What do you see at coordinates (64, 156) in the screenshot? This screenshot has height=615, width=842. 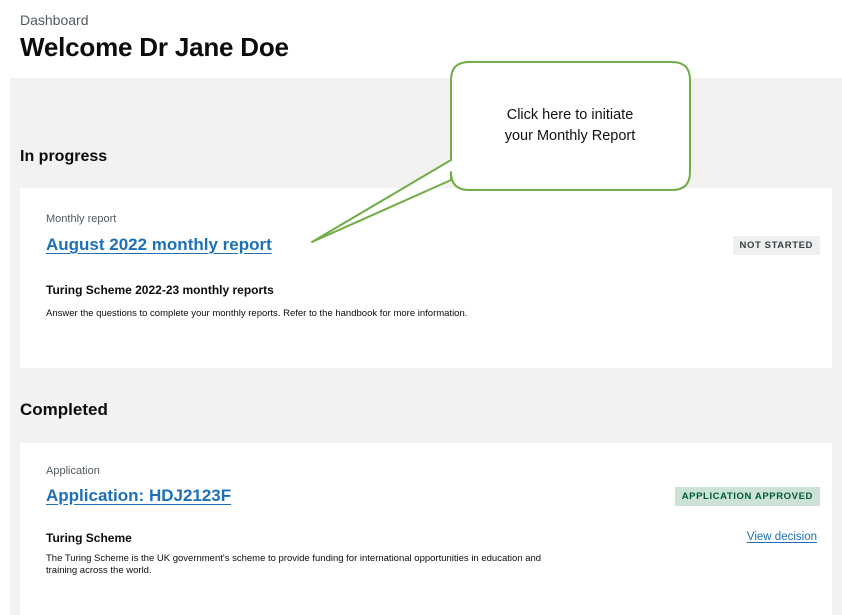 I see `section-heading-in-progress: In progress` at bounding box center [64, 156].